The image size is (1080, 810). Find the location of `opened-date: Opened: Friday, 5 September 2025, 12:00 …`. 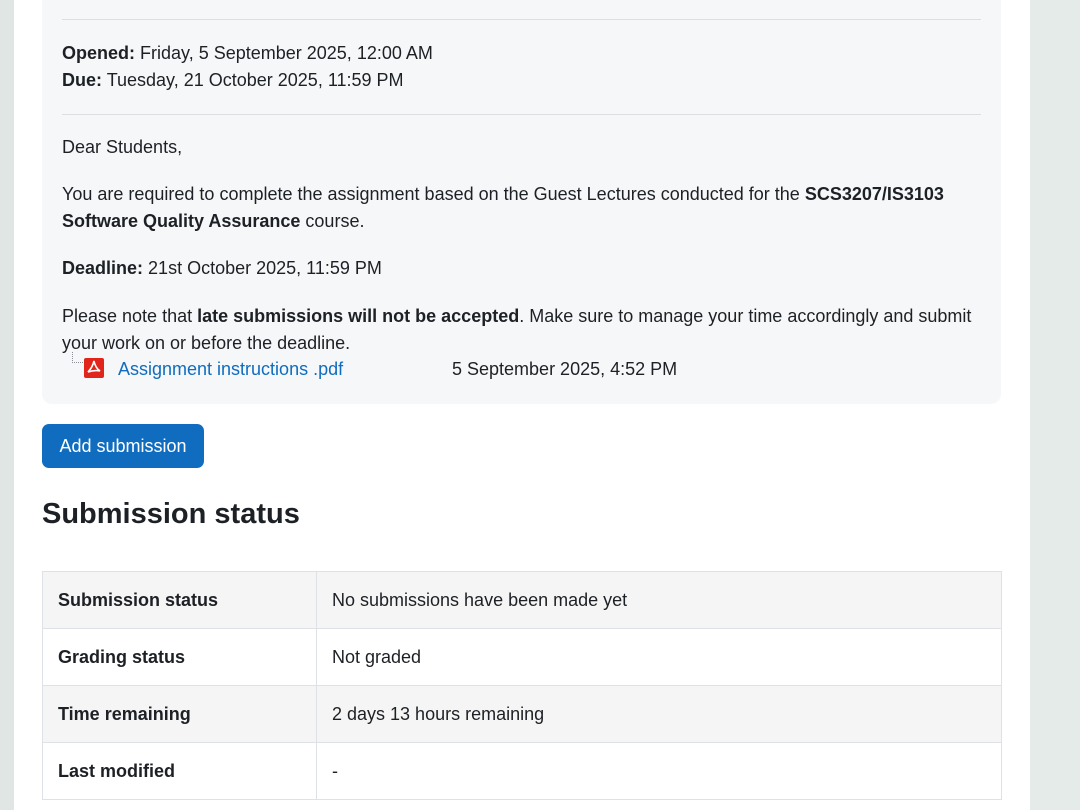

opened-date: Opened: Friday, 5 September 2025, 12:00 … is located at coordinates (247, 53).